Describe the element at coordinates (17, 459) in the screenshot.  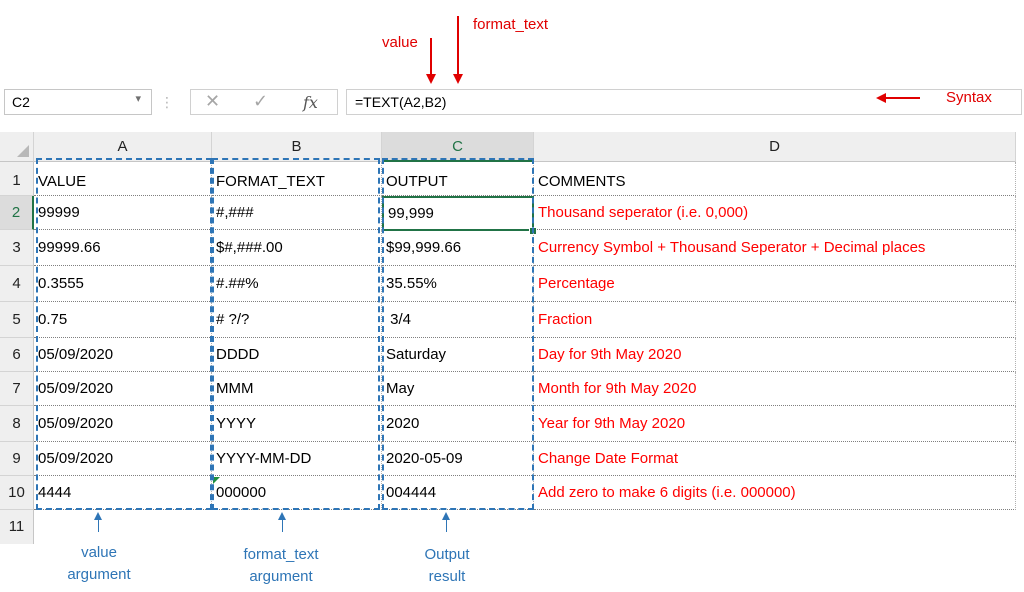
I see `row-header-9: 9` at that location.